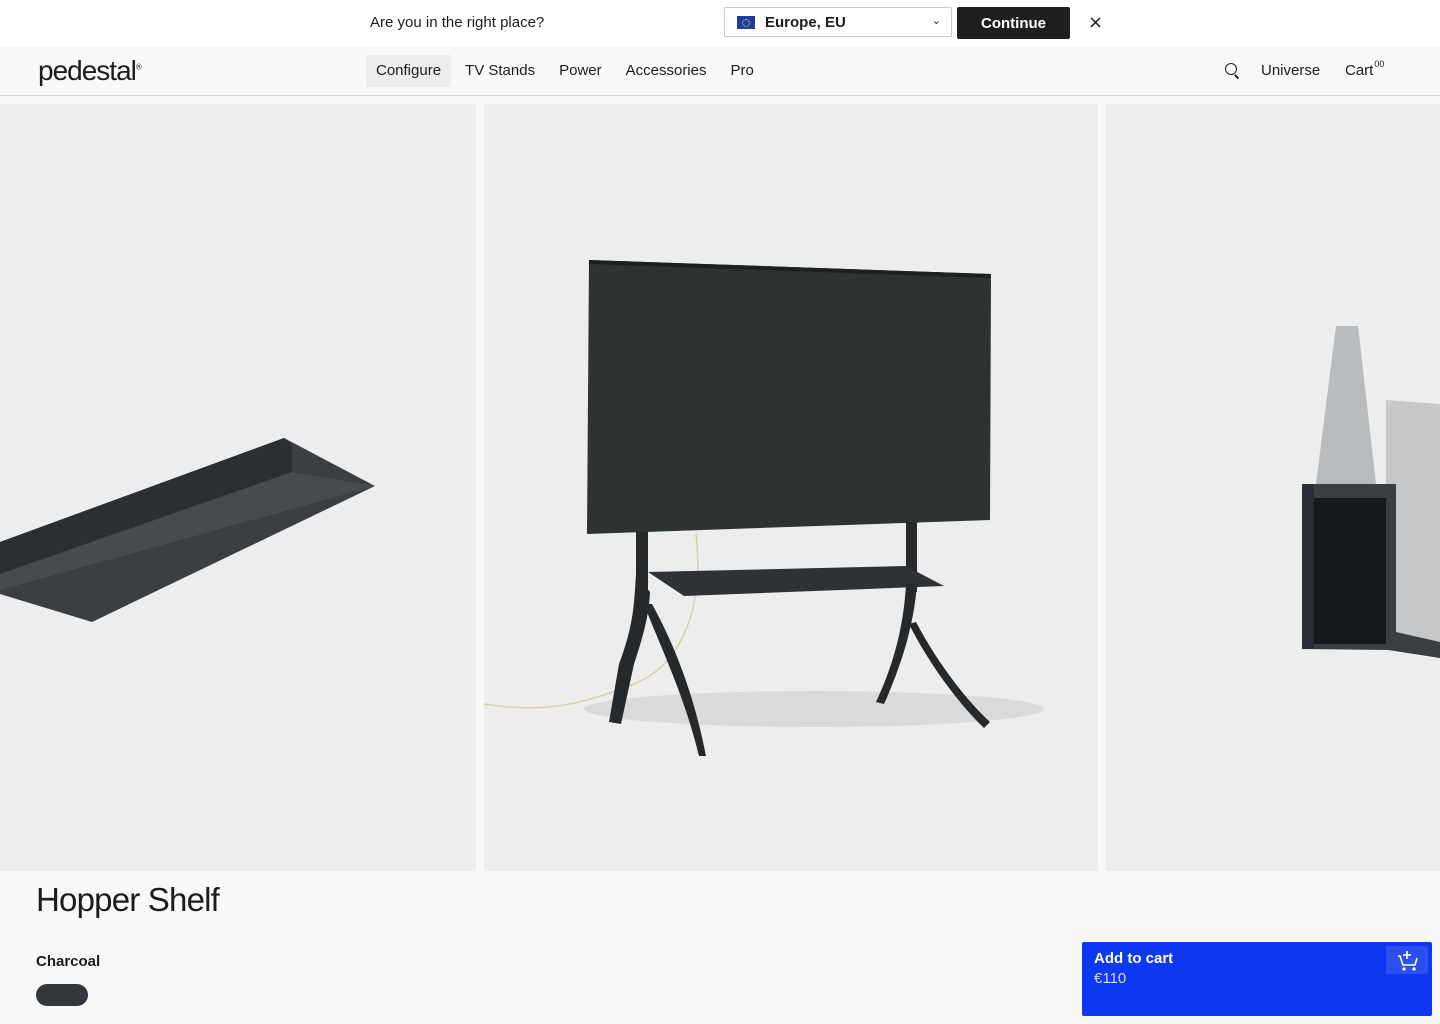 This screenshot has width=1440, height=1024. What do you see at coordinates (936, 21) in the screenshot?
I see `chevron-down-icon: ⌄` at bounding box center [936, 21].